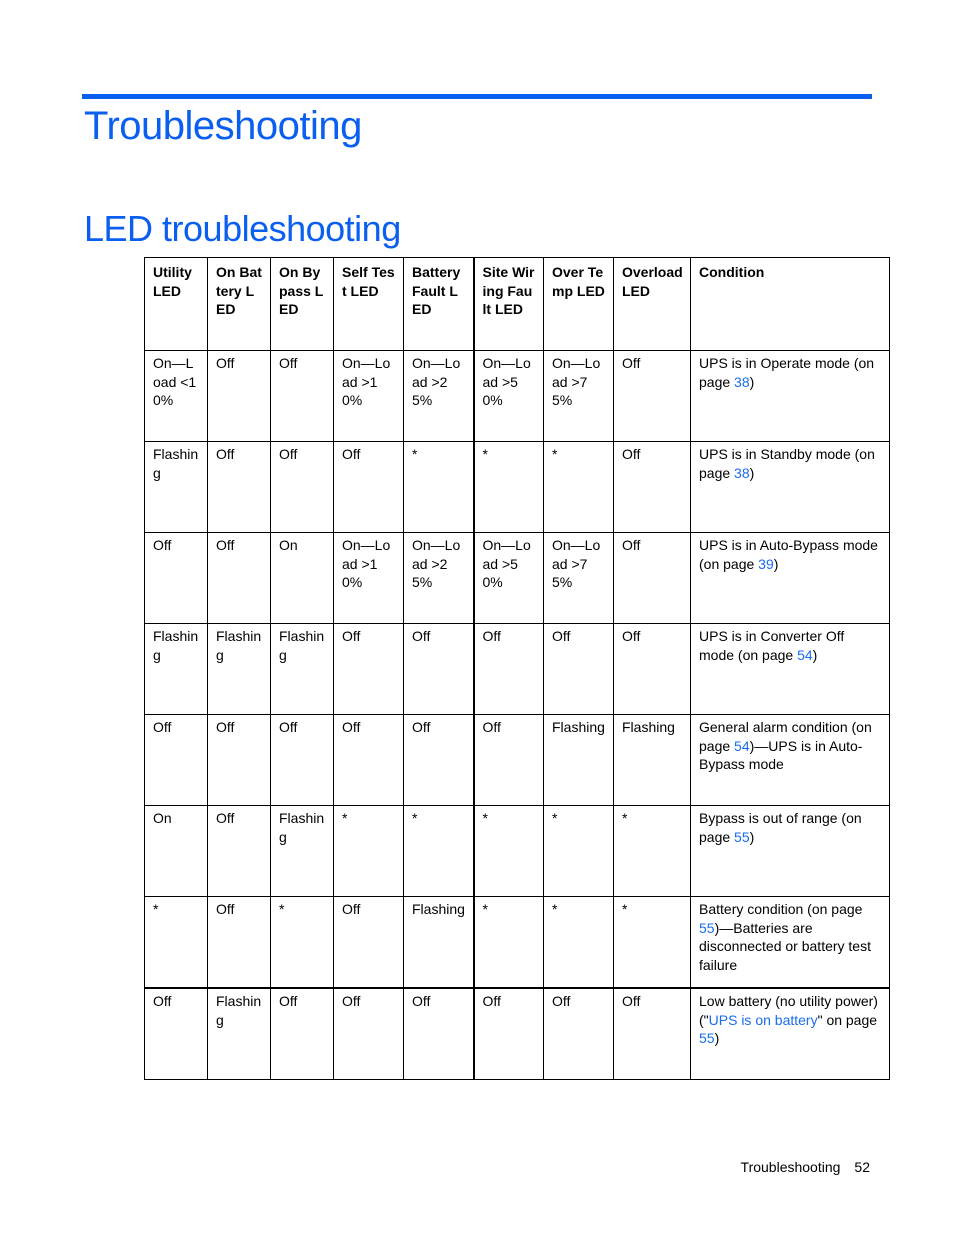 This screenshot has width=954, height=1235. I want to click on cell-condition: UPS is in Auto-Bypass mode (on page 39), so click(790, 578).